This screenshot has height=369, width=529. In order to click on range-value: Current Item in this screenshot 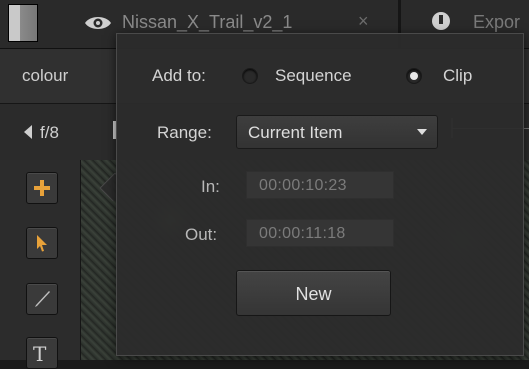, I will do `click(295, 132)`.